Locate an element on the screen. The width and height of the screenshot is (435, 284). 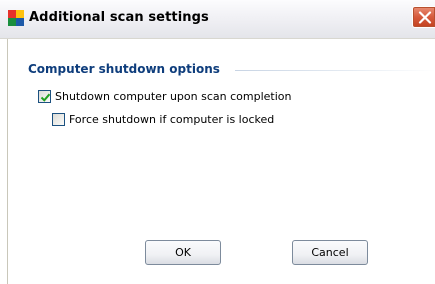
force-shutdown-option: Force shutdown if computer is locked is located at coordinates (163, 119).